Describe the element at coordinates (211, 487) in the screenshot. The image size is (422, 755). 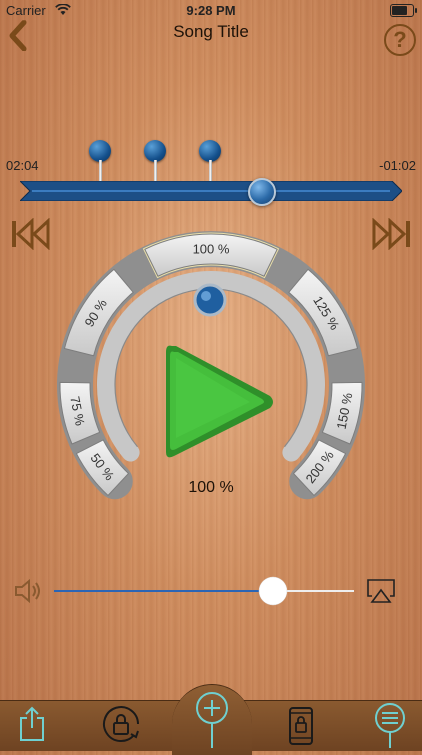
I see `current-speed-label: 100 %` at that location.